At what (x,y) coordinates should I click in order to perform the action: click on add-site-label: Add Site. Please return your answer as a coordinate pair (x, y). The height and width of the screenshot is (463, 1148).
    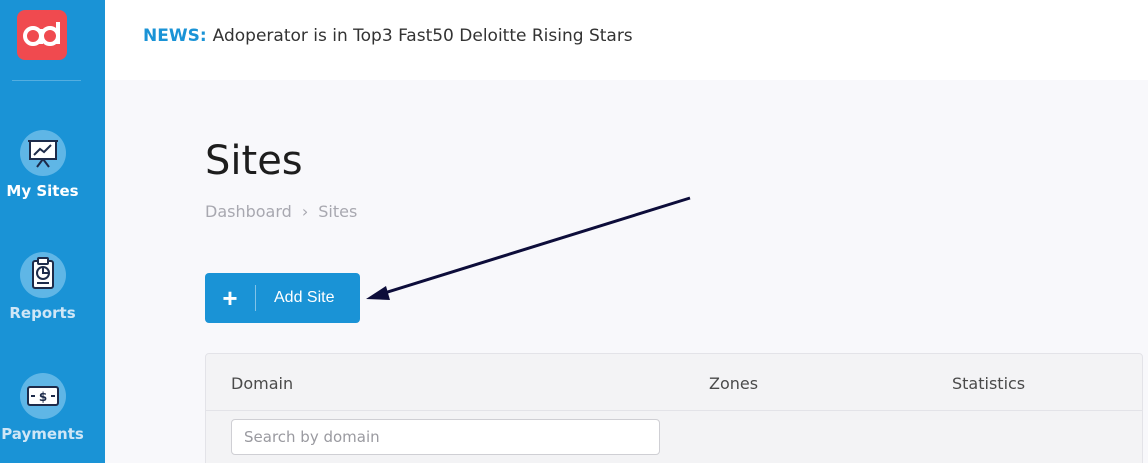
    Looking at the image, I should click on (304, 297).